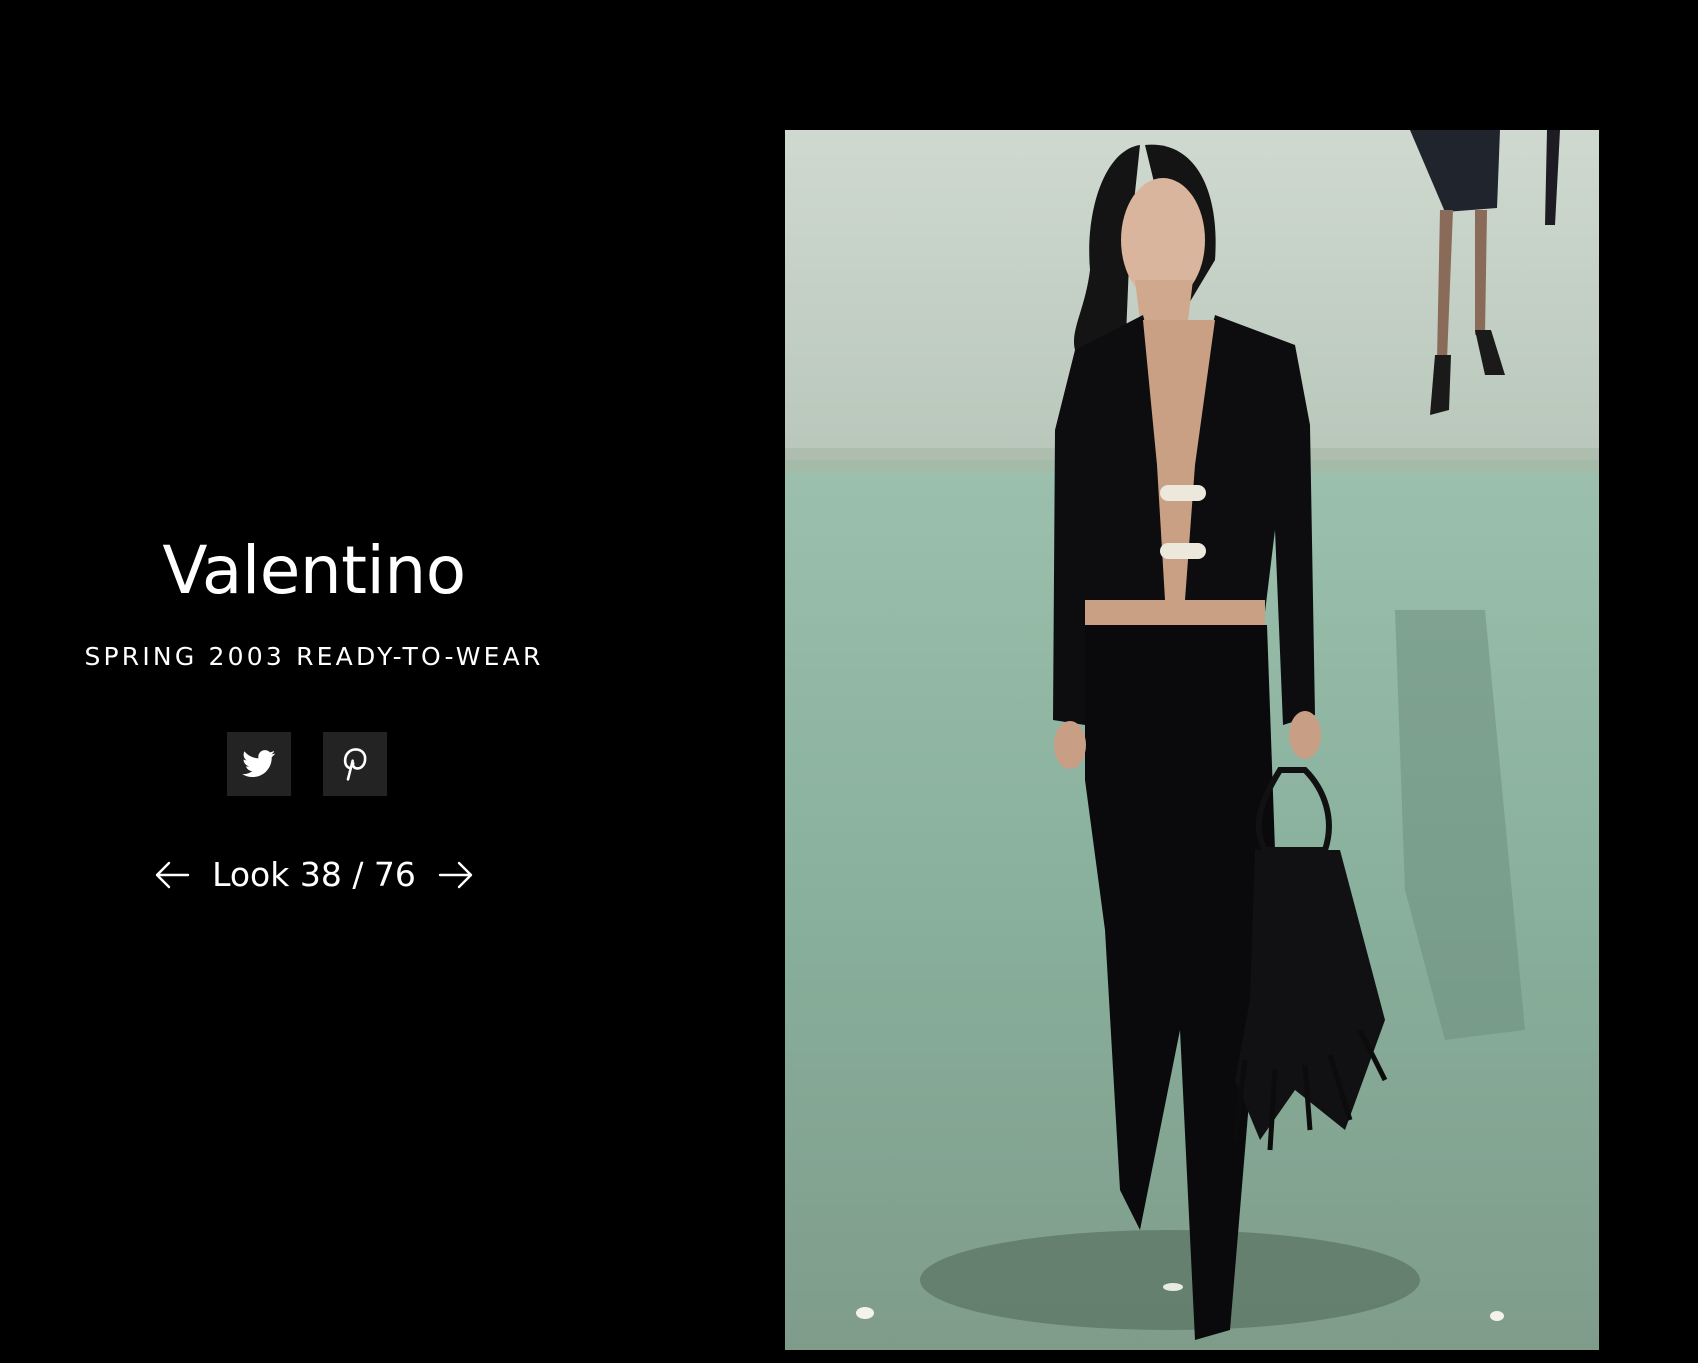 The image size is (1698, 1363). I want to click on look-pager: Look 38 / 76, so click(314, 875).